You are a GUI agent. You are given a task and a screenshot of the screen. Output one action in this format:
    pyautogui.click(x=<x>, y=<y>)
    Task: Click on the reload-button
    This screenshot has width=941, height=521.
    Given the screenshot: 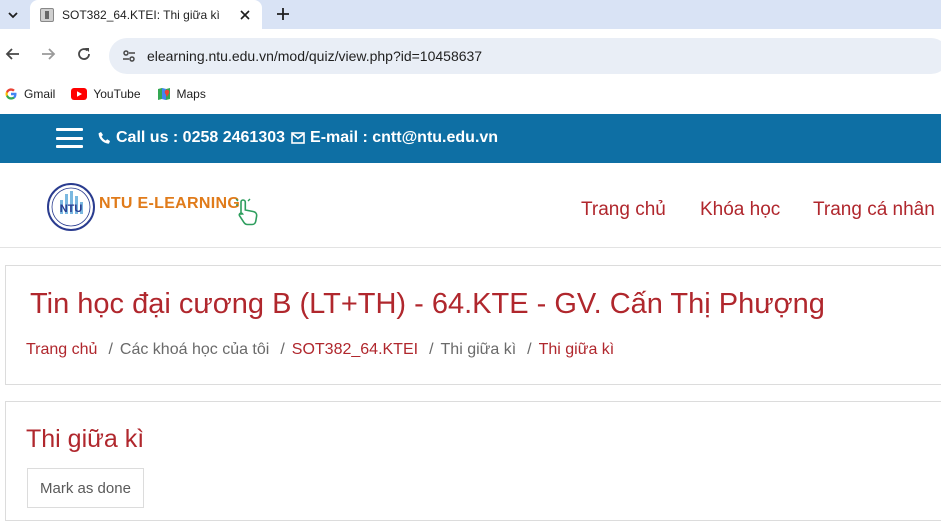 What is the action you would take?
    pyautogui.click(x=84, y=54)
    